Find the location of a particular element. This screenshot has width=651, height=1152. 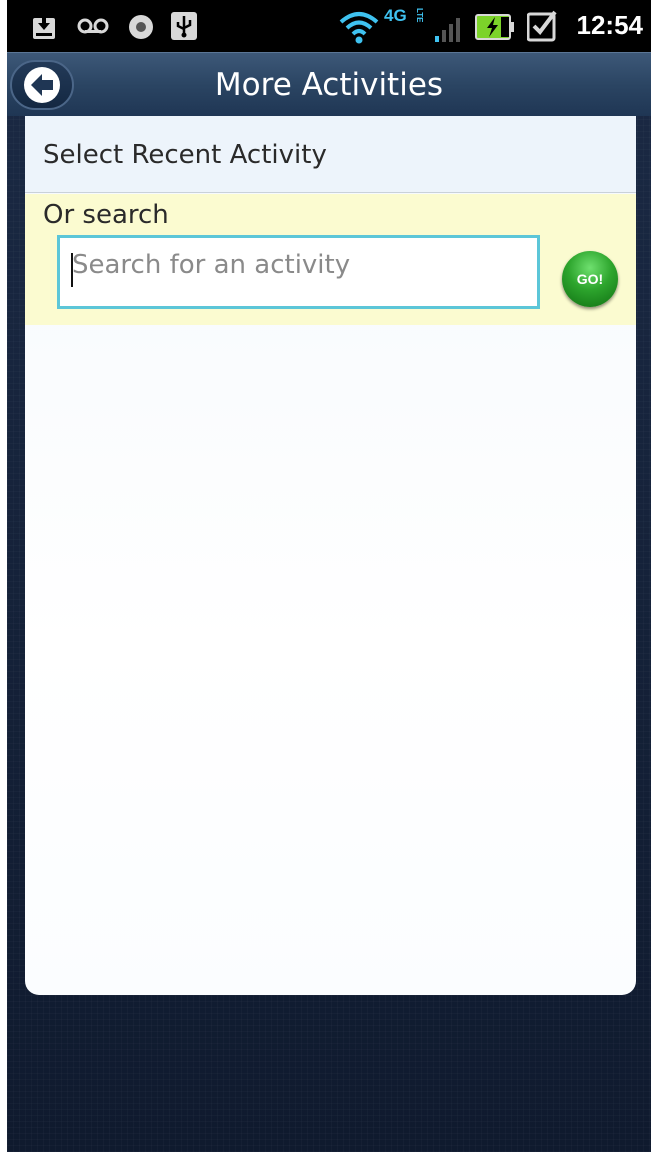

status-bar: 4G LTE 12:54 is located at coordinates (329, 26).